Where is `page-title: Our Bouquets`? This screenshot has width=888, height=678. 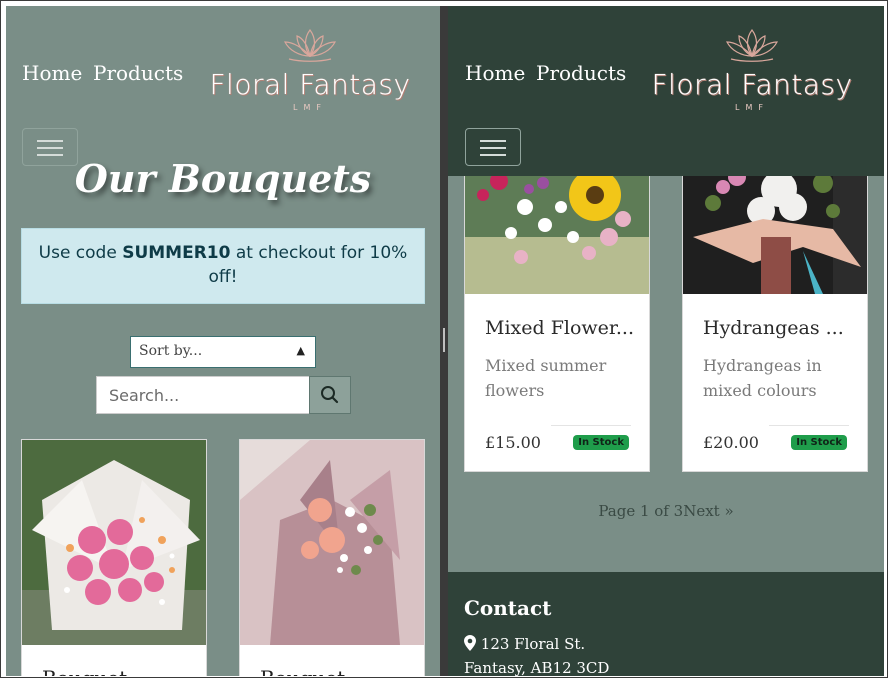
page-title: Our Bouquets is located at coordinates (223, 178).